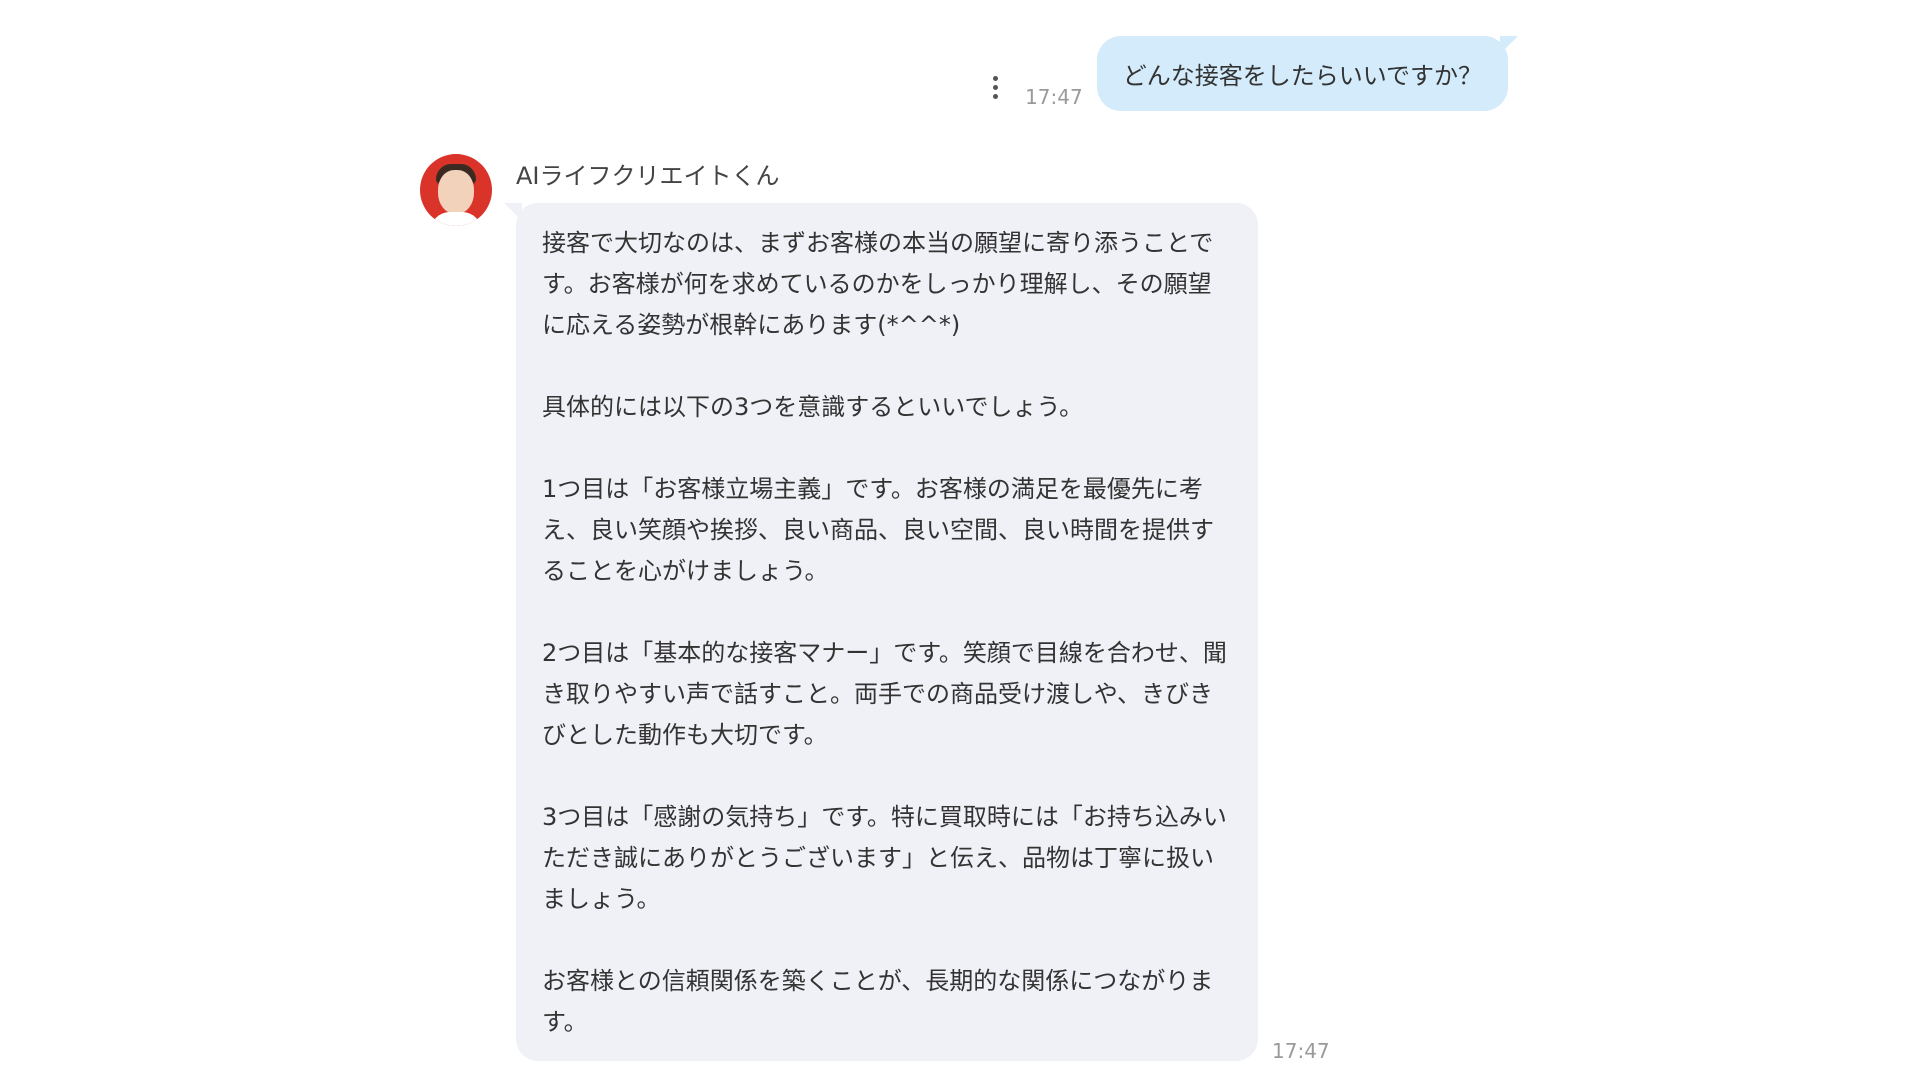 Image resolution: width=1920 pixels, height=1080 pixels. I want to click on avatar-face, so click(456, 192).